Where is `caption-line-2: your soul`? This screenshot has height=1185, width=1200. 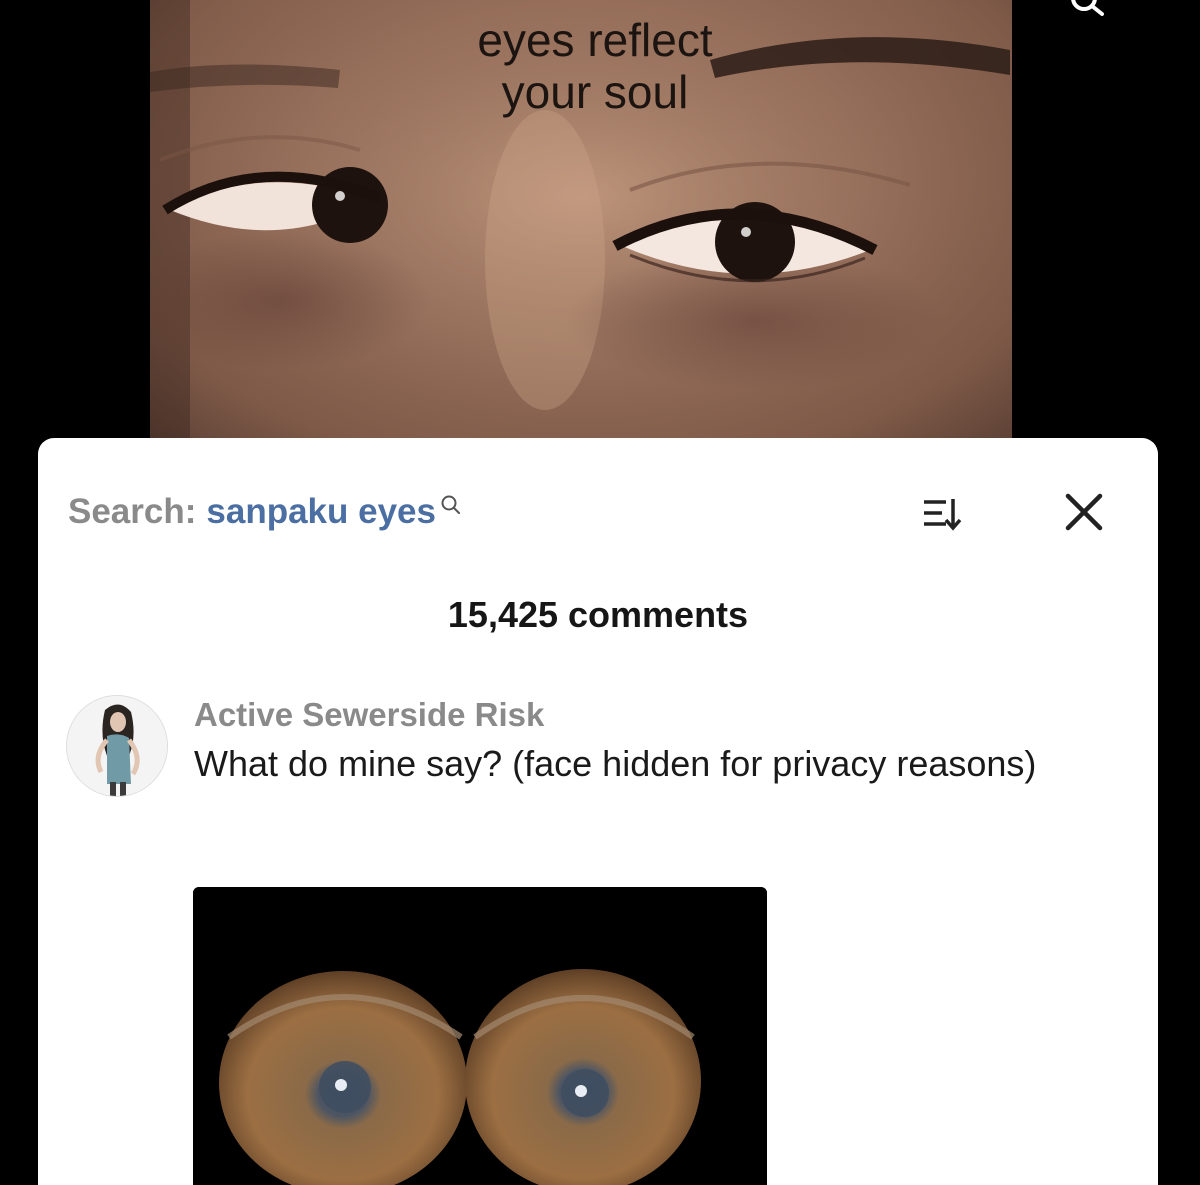
caption-line-2: your soul is located at coordinates (595, 92).